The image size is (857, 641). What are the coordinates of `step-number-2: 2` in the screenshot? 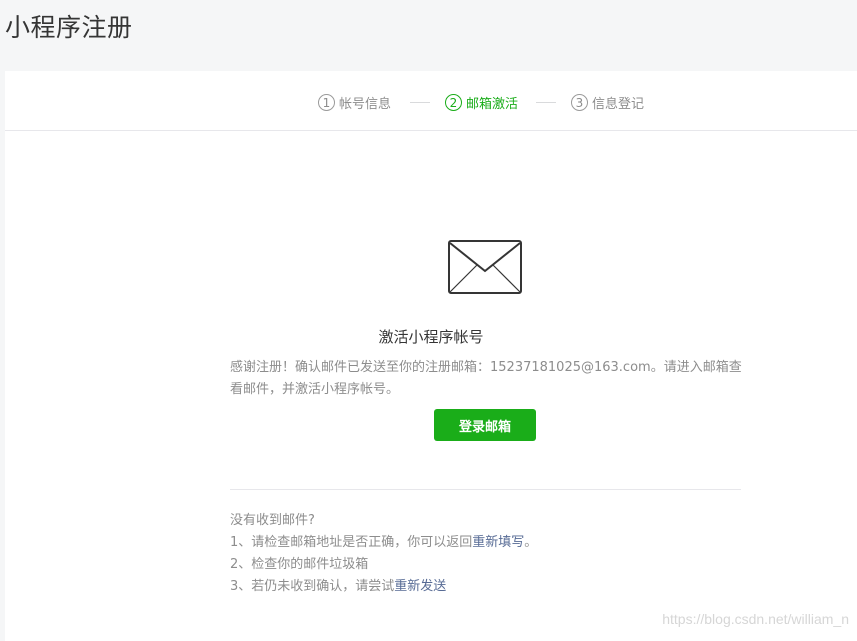 It's located at (453, 102).